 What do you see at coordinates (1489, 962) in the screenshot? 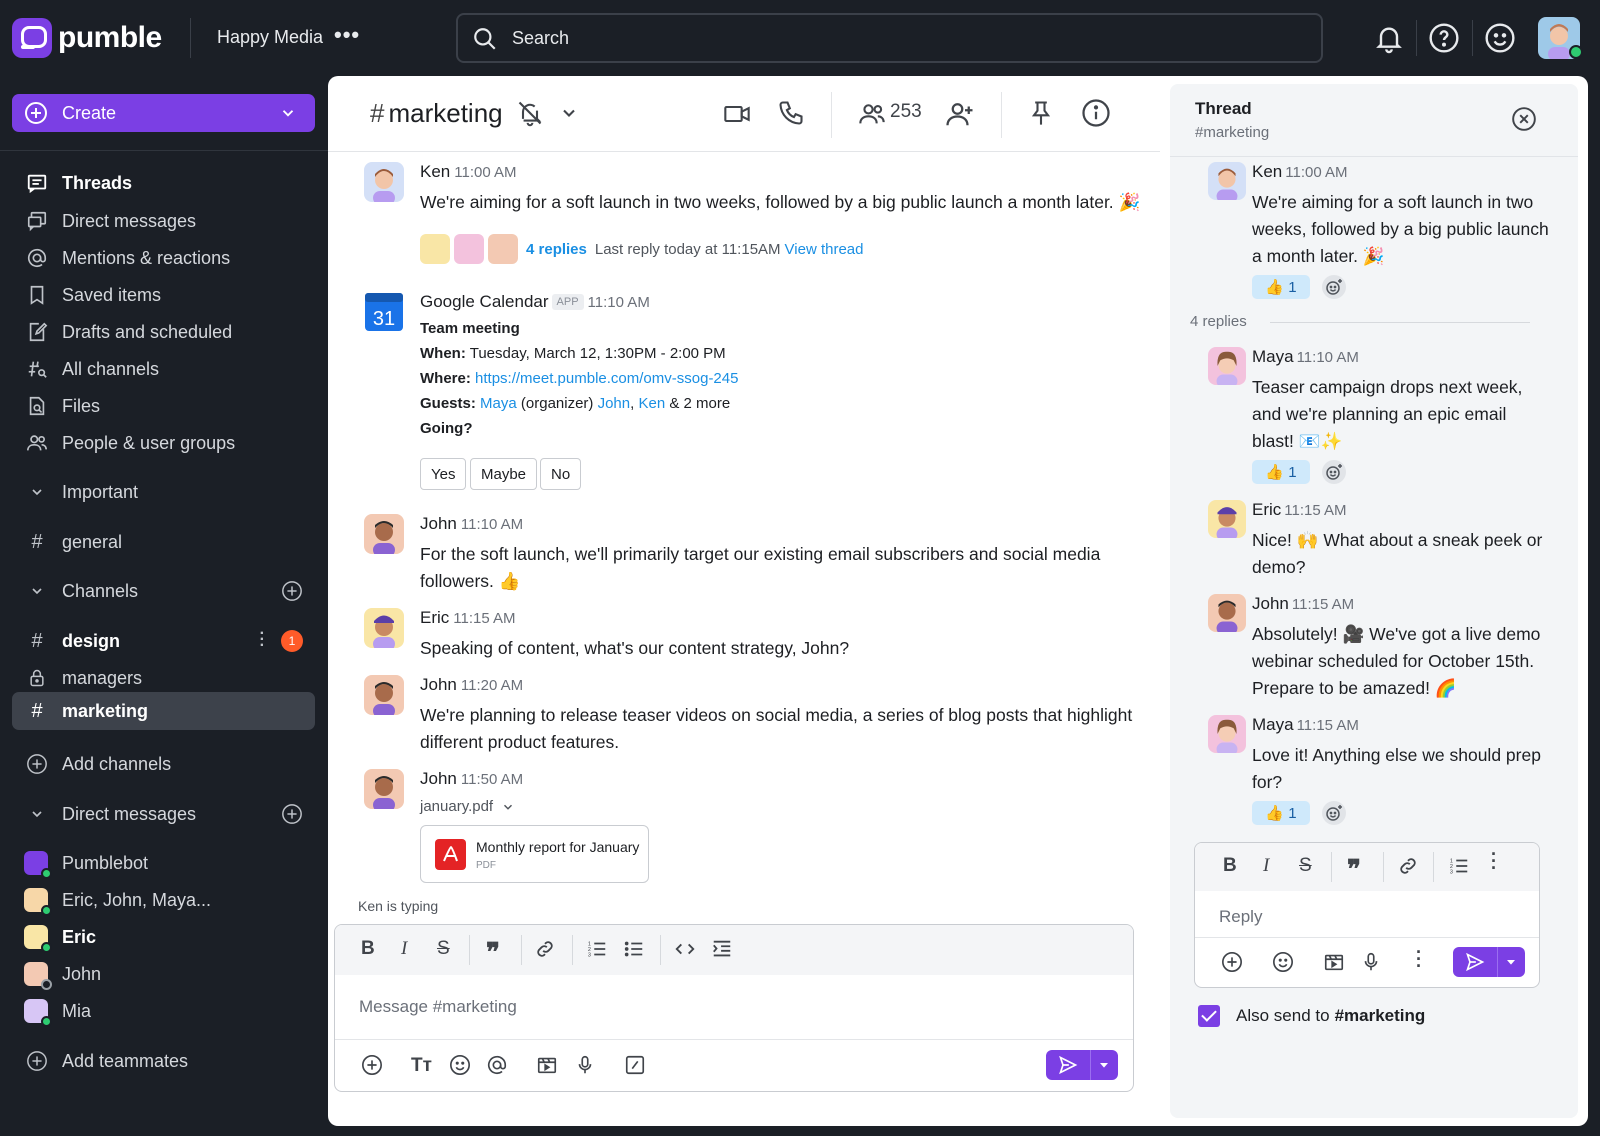
I see `send-button` at bounding box center [1489, 962].